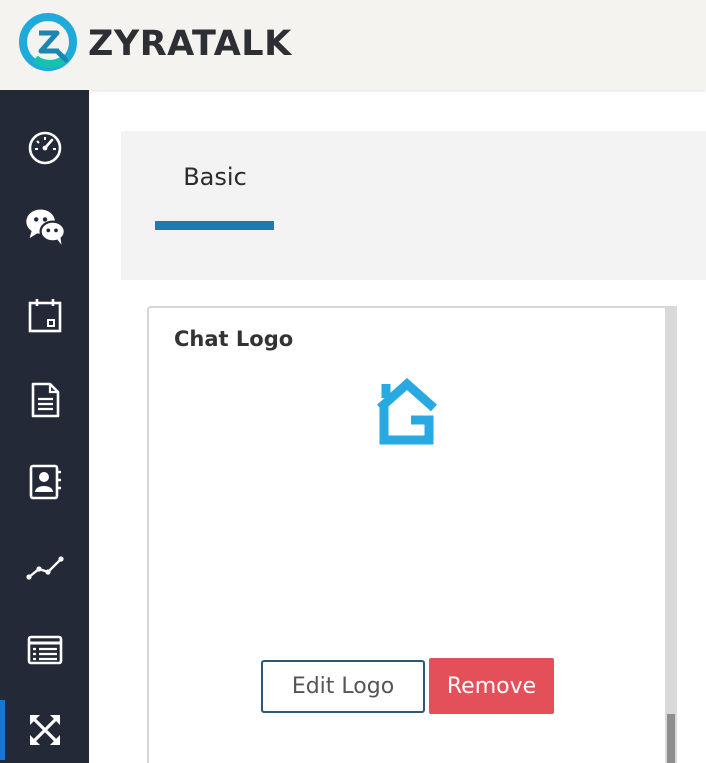 The height and width of the screenshot is (763, 706). I want to click on document-icon, so click(45, 400).